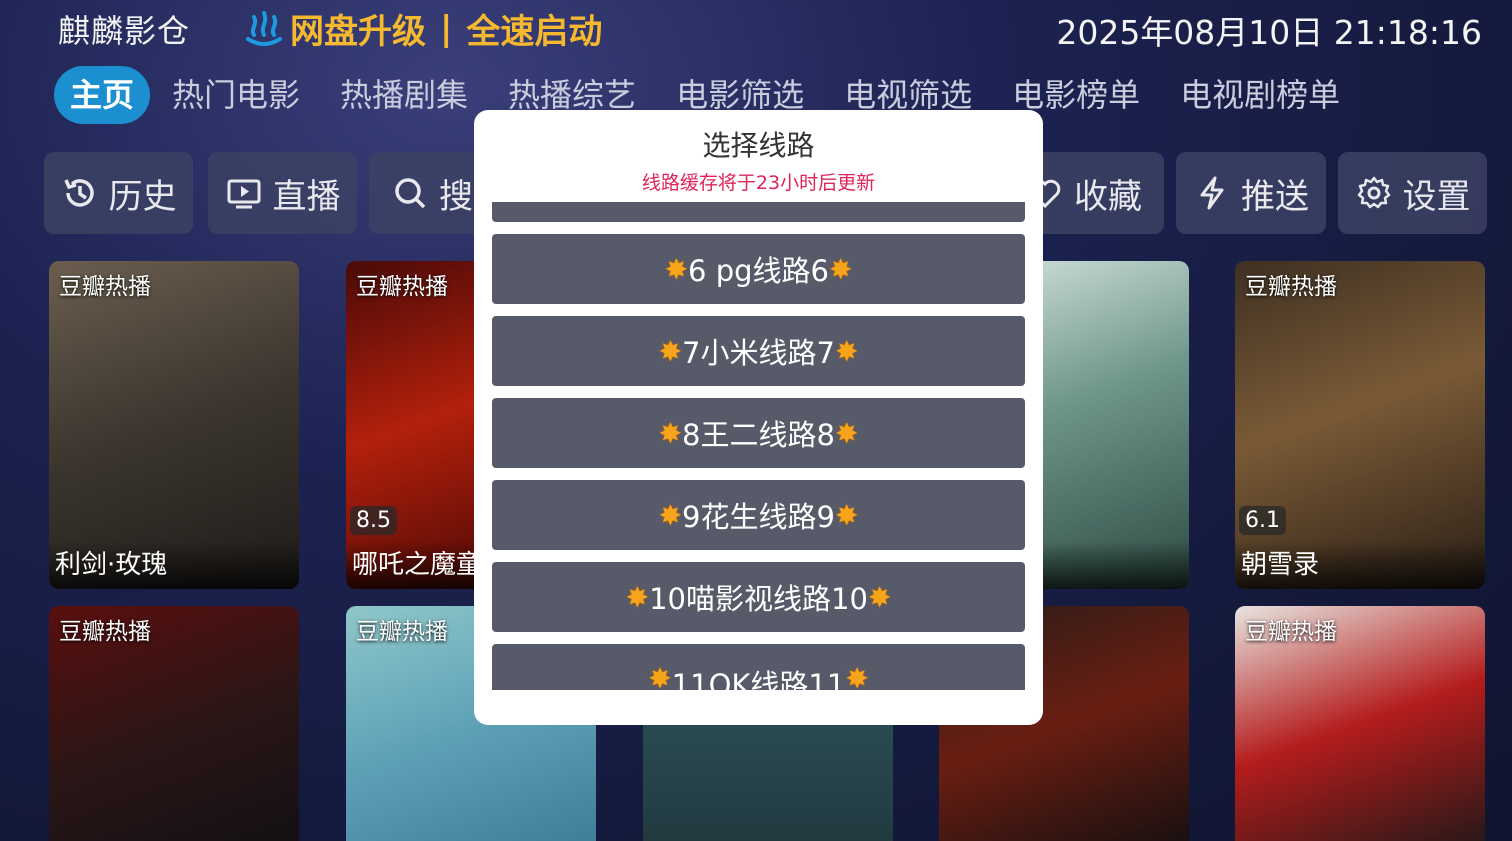 The image size is (1512, 841). I want to click on push-label: 推送, so click(1275, 196).